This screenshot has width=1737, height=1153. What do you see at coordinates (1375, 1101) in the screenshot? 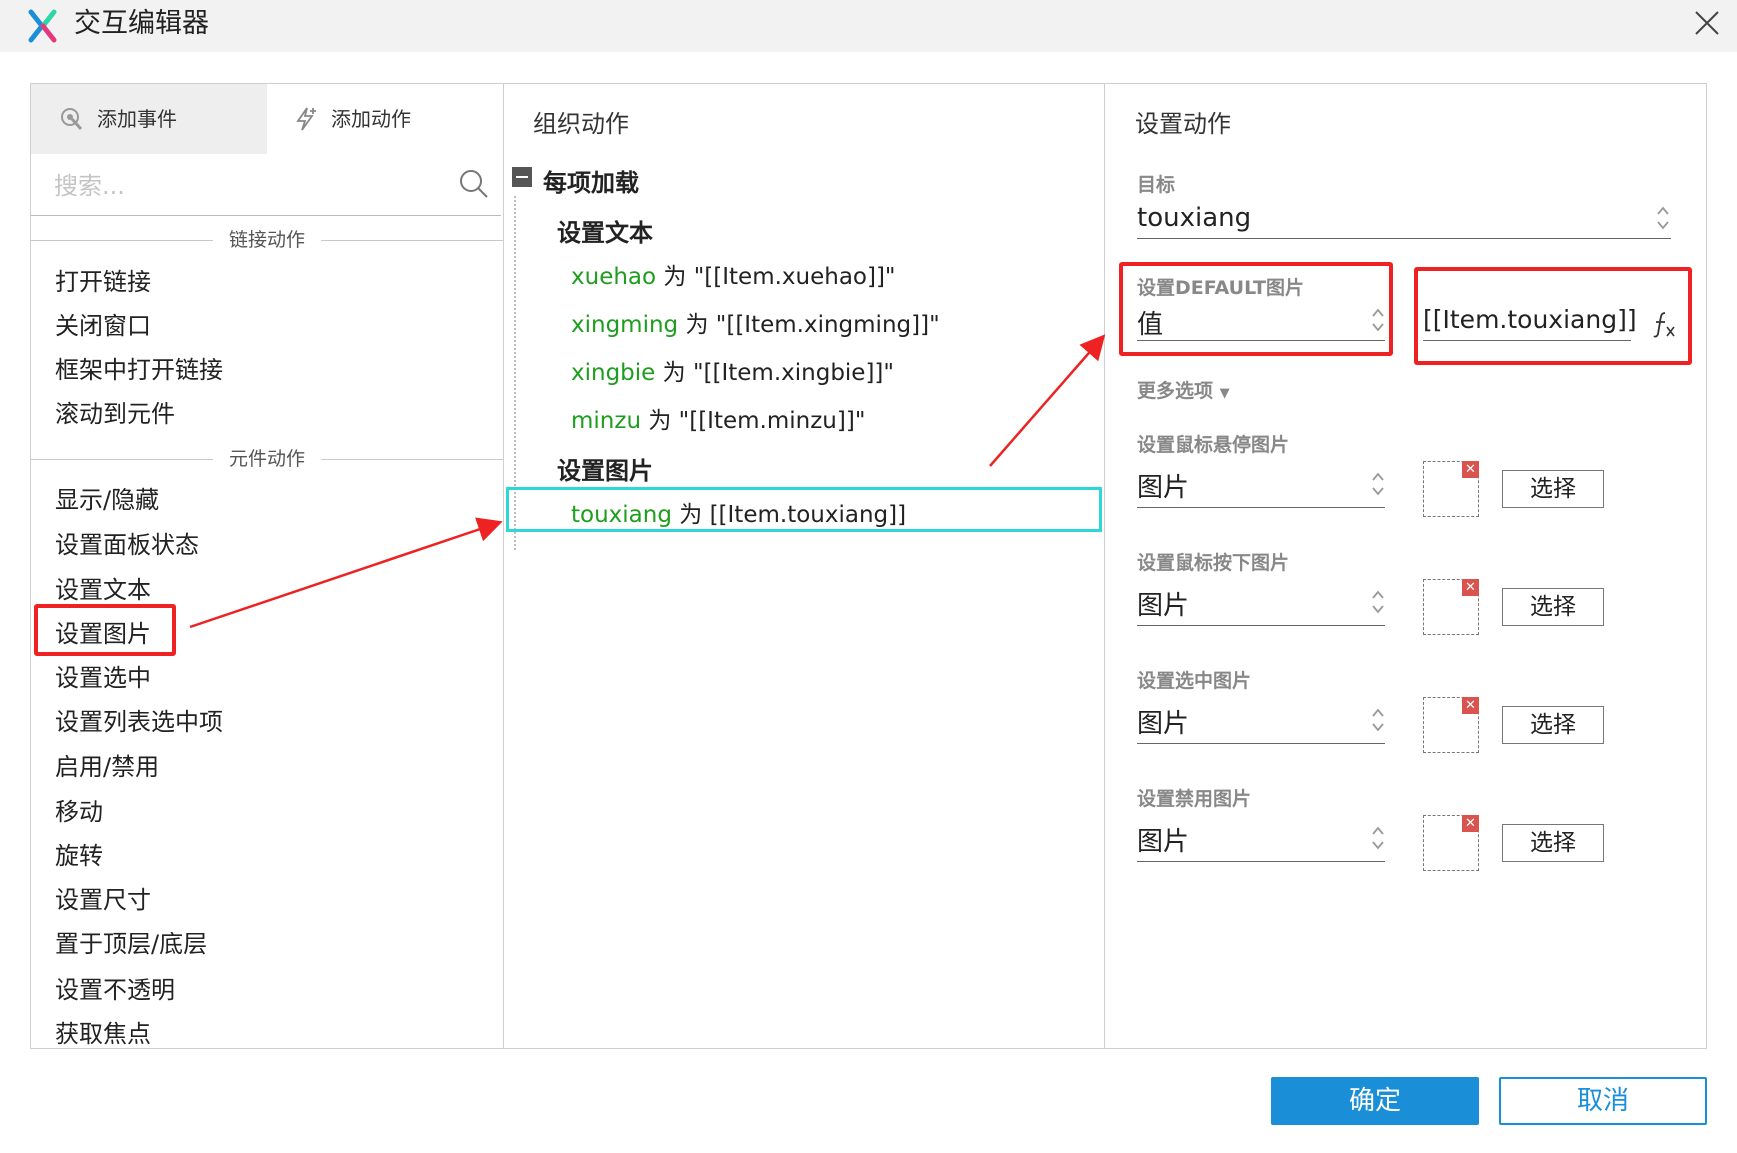
I see `ok-button: 确定` at bounding box center [1375, 1101].